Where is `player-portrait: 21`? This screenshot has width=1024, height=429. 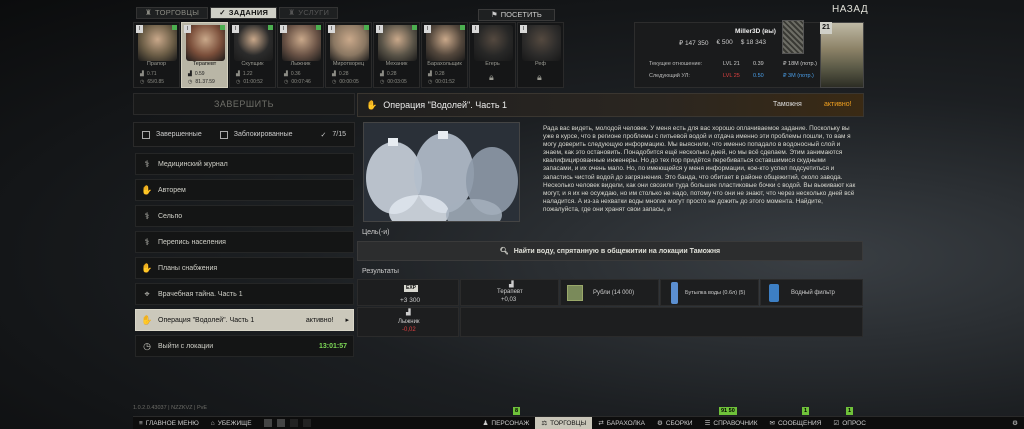
player-portrait: 21 is located at coordinates (842, 55).